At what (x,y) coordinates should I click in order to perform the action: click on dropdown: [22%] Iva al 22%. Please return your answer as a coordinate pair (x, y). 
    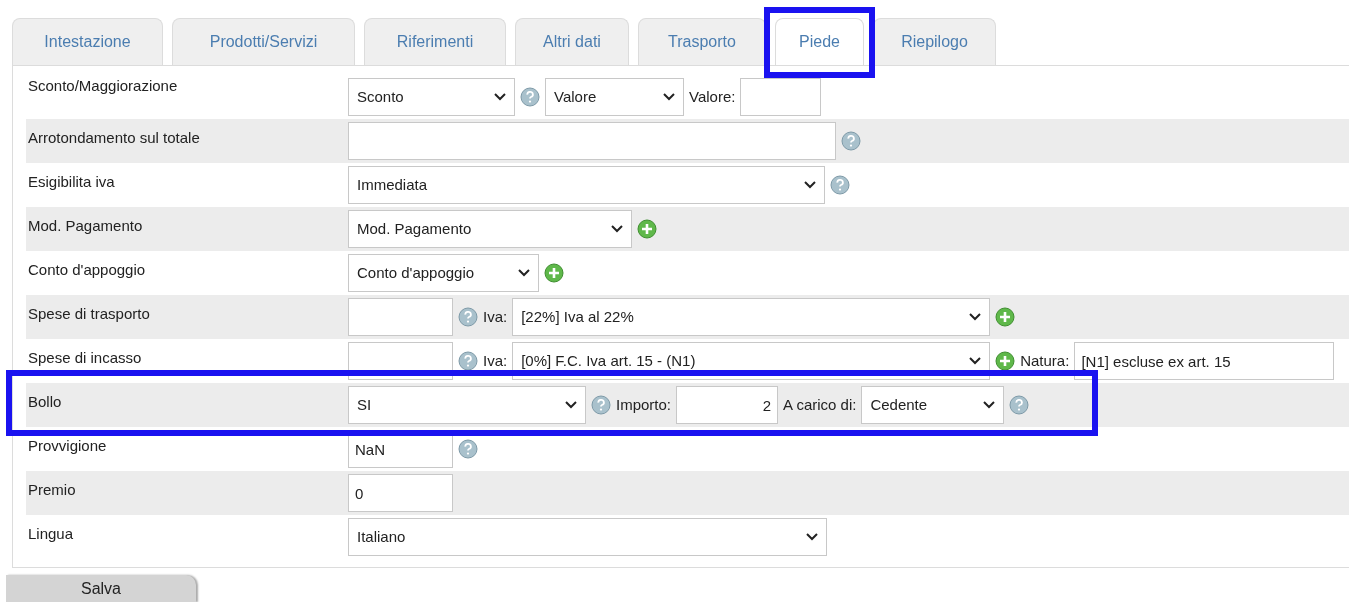
    Looking at the image, I should click on (751, 317).